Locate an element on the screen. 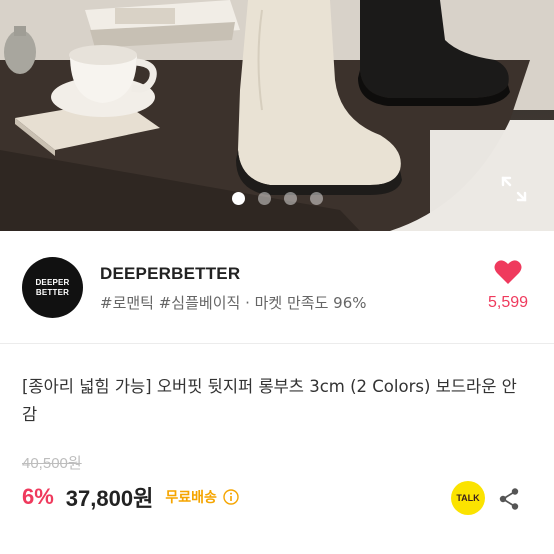  store-tags: #로맨틱 #심플베이직 · 마켓 만족도 96% is located at coordinates (233, 303).